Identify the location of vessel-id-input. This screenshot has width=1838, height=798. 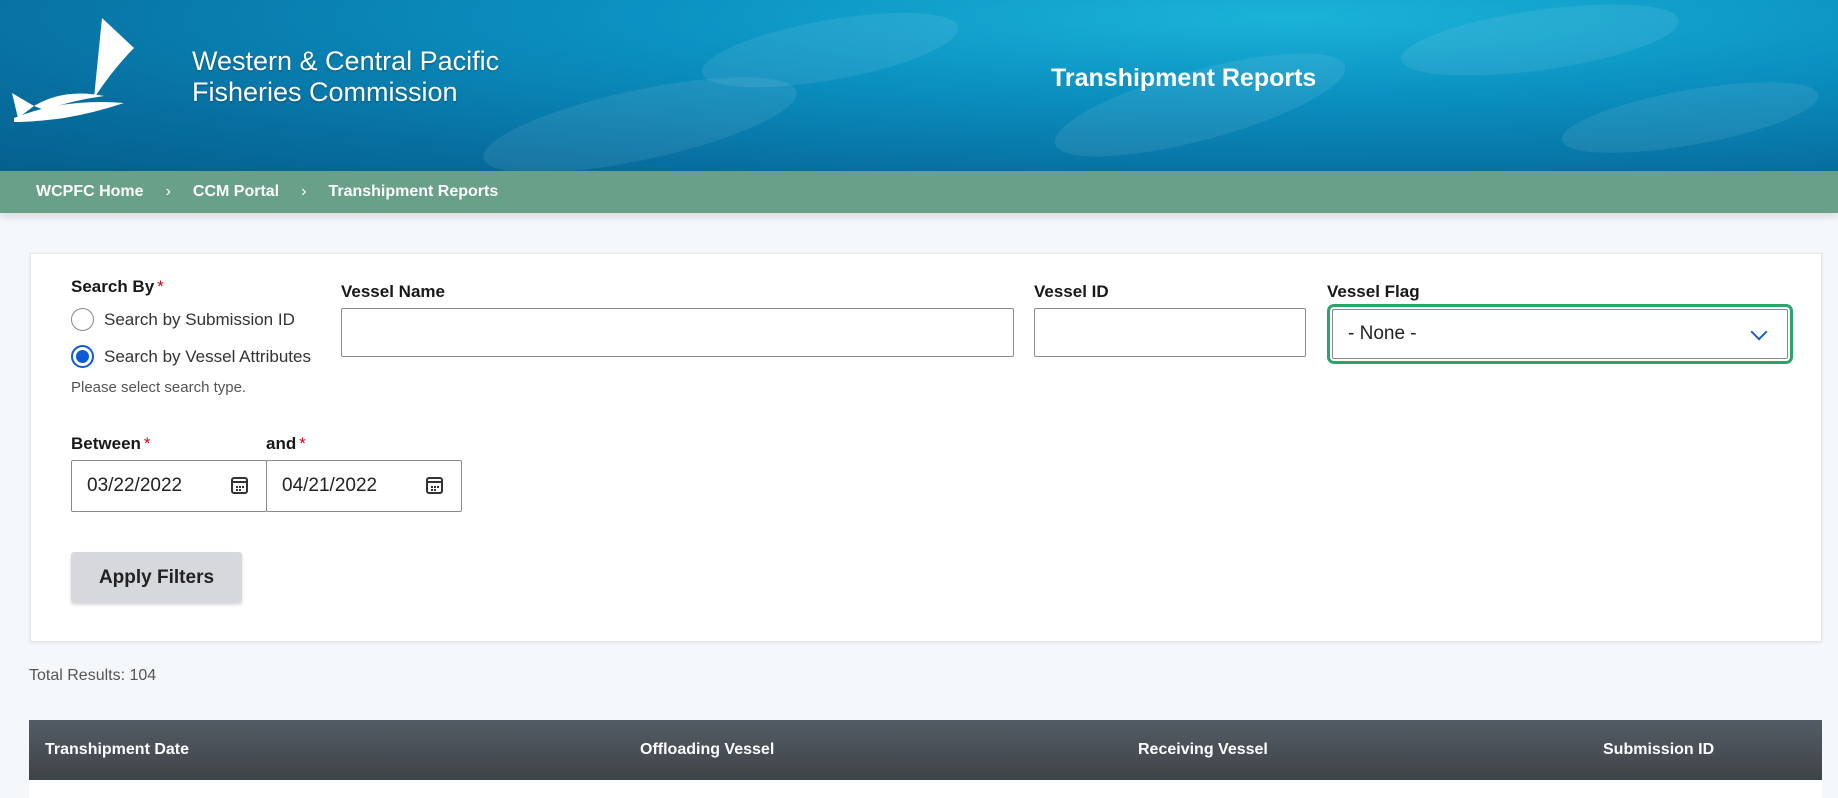
(1170, 332).